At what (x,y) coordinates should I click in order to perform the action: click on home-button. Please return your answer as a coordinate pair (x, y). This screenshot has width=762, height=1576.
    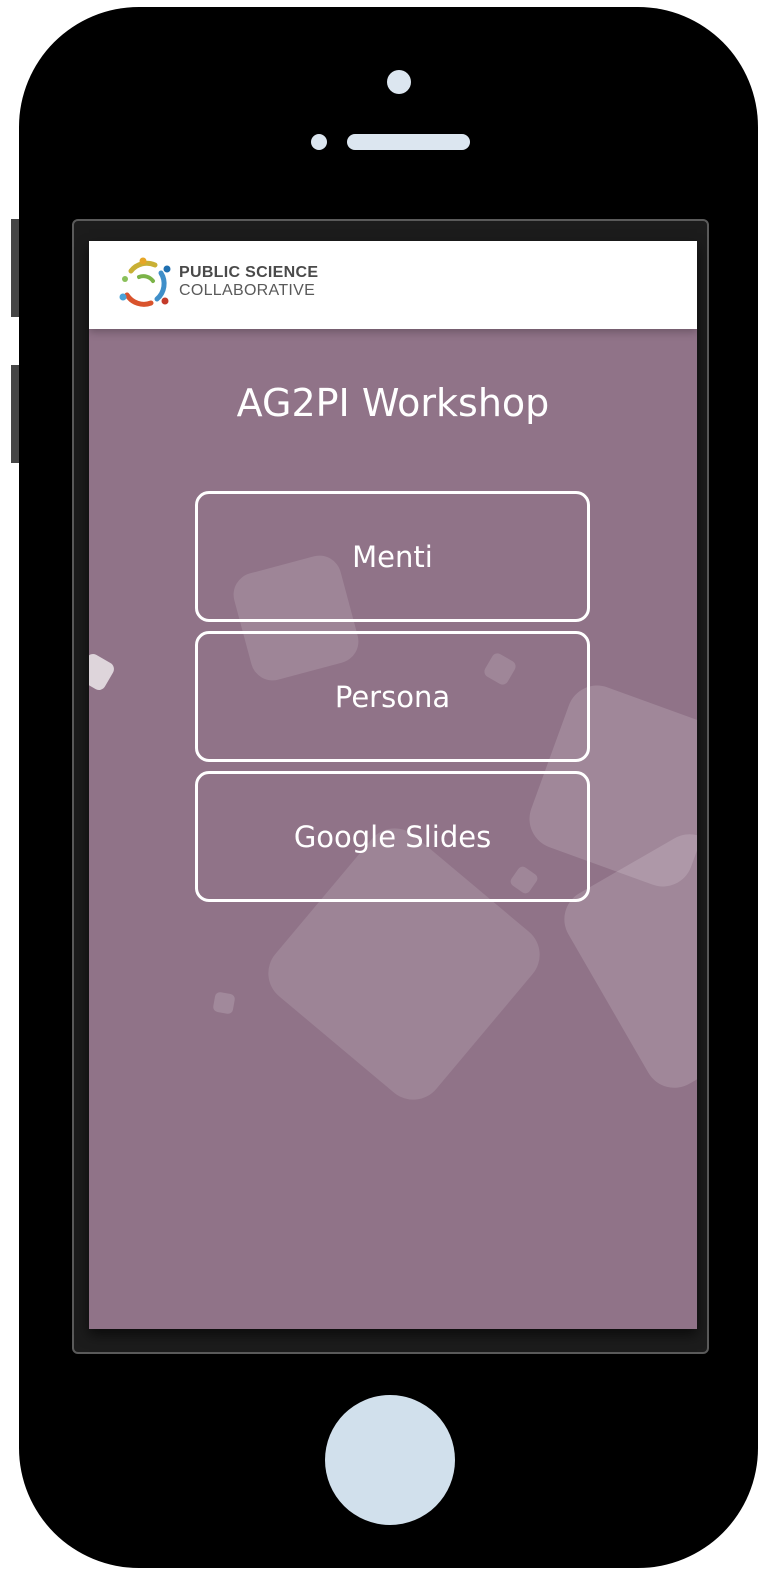
    Looking at the image, I should click on (390, 1460).